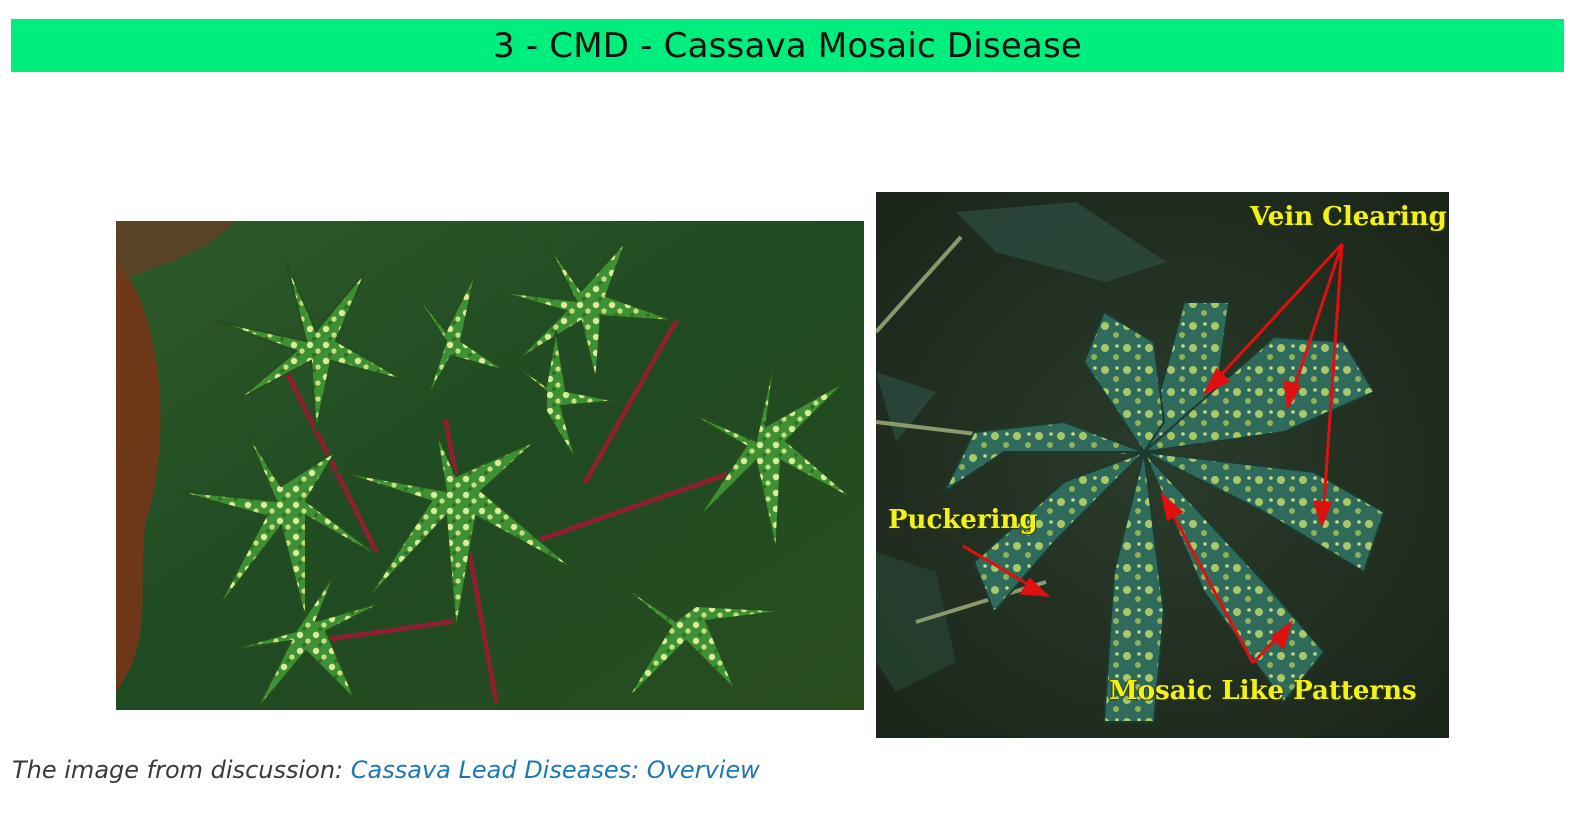  What do you see at coordinates (963, 520) in the screenshot?
I see `label-puckering: Puckering` at bounding box center [963, 520].